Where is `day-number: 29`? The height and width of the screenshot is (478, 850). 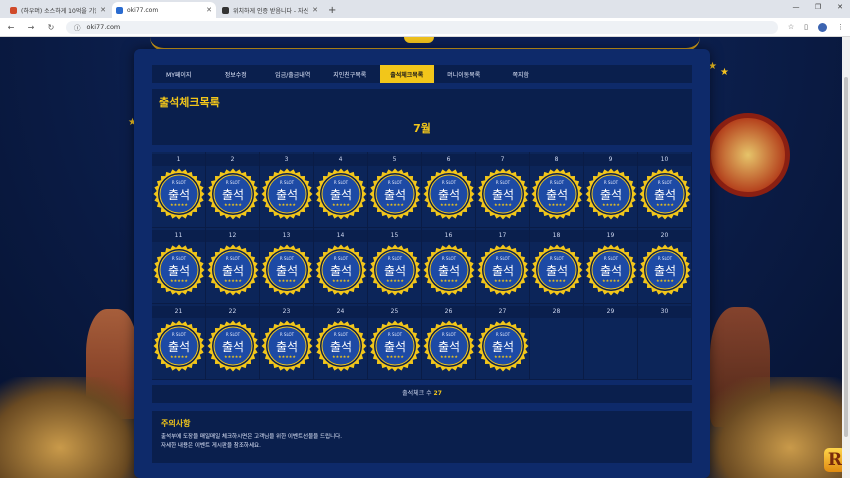
day-number: 29 is located at coordinates (610, 312).